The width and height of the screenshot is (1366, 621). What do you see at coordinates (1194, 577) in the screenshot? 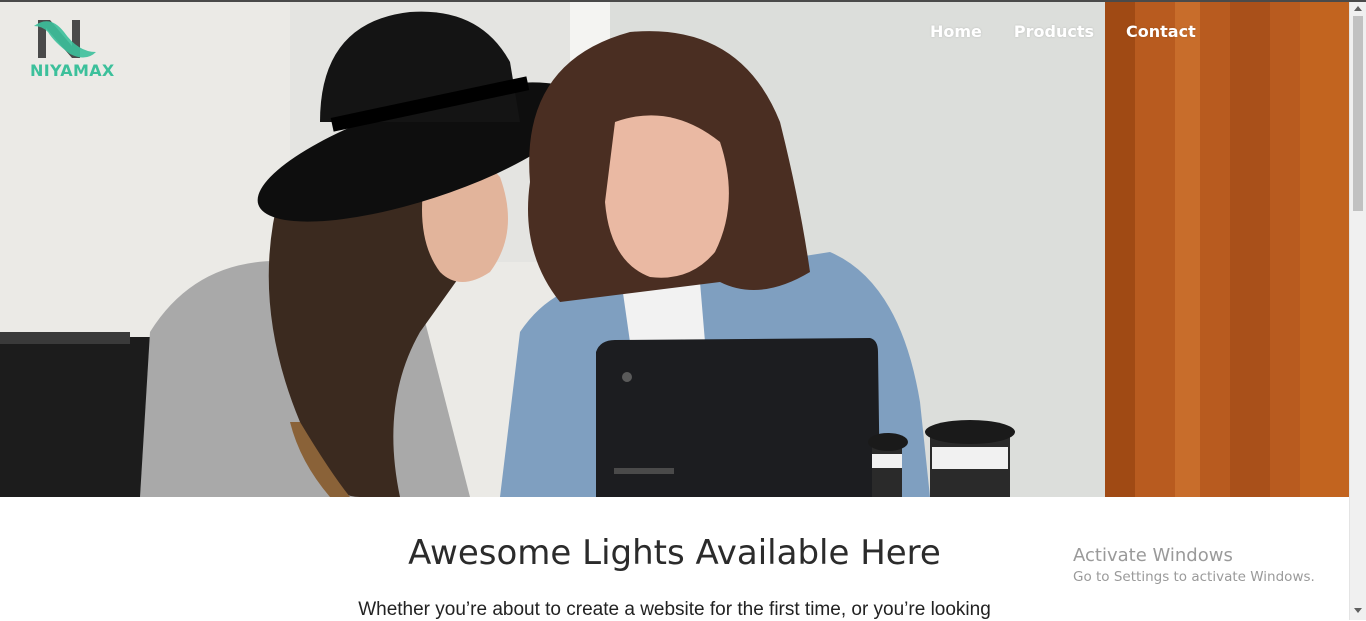
I see `watermark-subtitle: Go to Settings to activate Windows.` at bounding box center [1194, 577].